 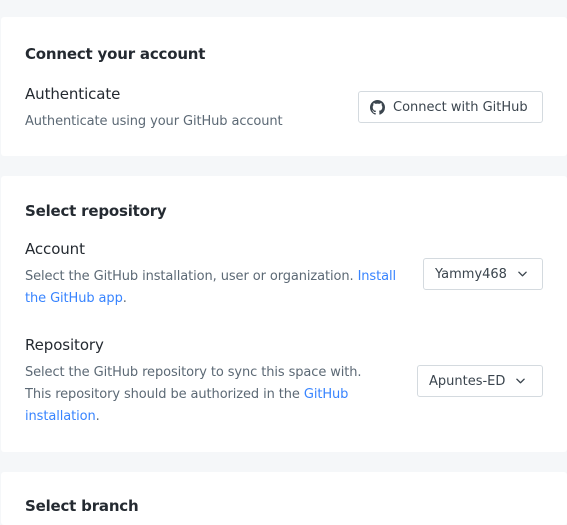 I want to click on connect-account-title: Connect your account, so click(x=115, y=54).